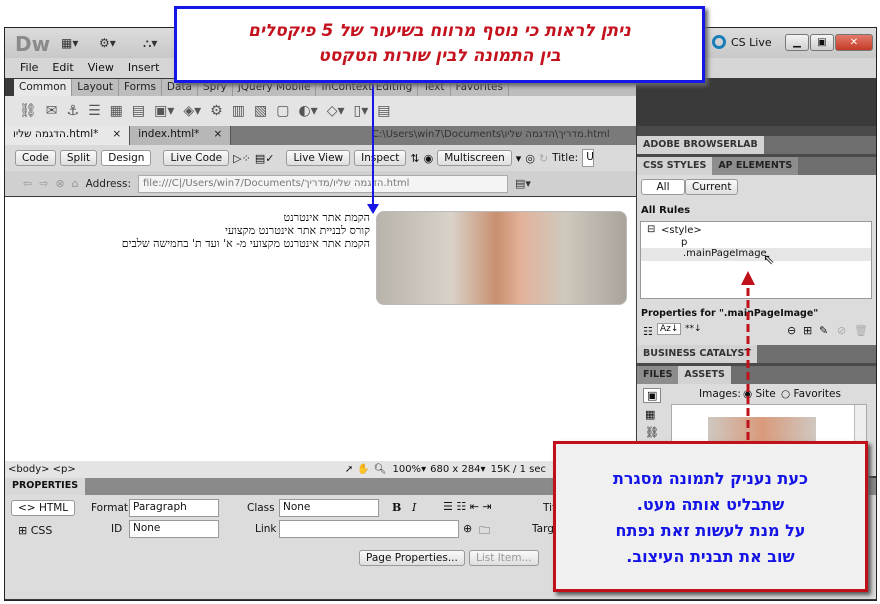 Image resolution: width=880 pixels, height=604 pixels. What do you see at coordinates (710, 504) in the screenshot?
I see `callout-line: שתבליט אותה מעט.` at bounding box center [710, 504].